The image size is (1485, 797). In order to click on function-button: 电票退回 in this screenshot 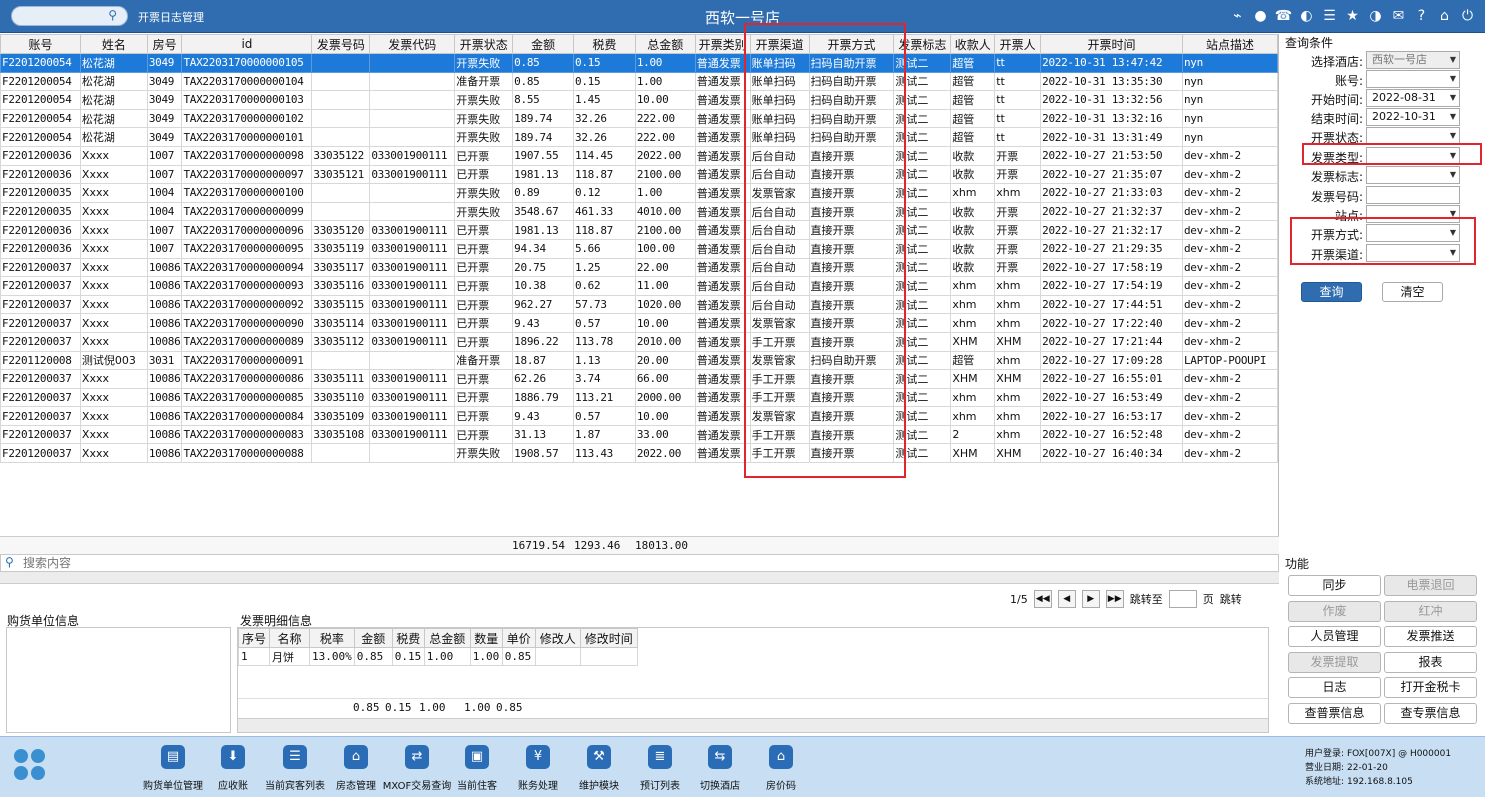, I will do `click(1430, 585)`.